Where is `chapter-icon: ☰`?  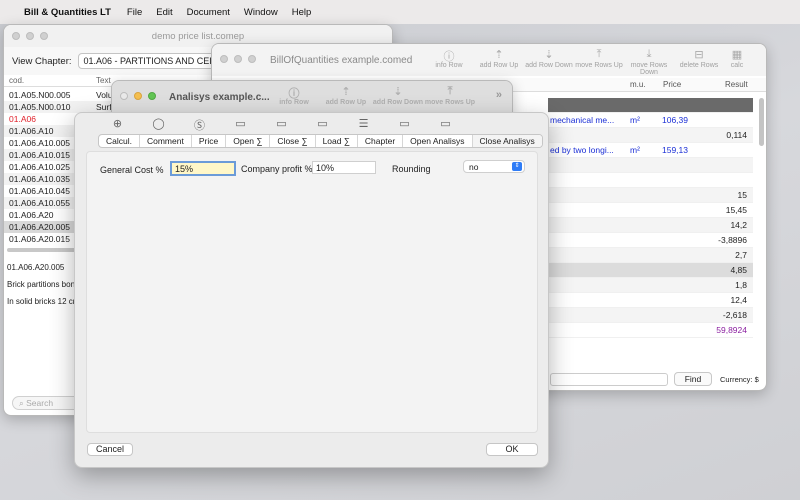 chapter-icon: ☰ is located at coordinates (363, 125).